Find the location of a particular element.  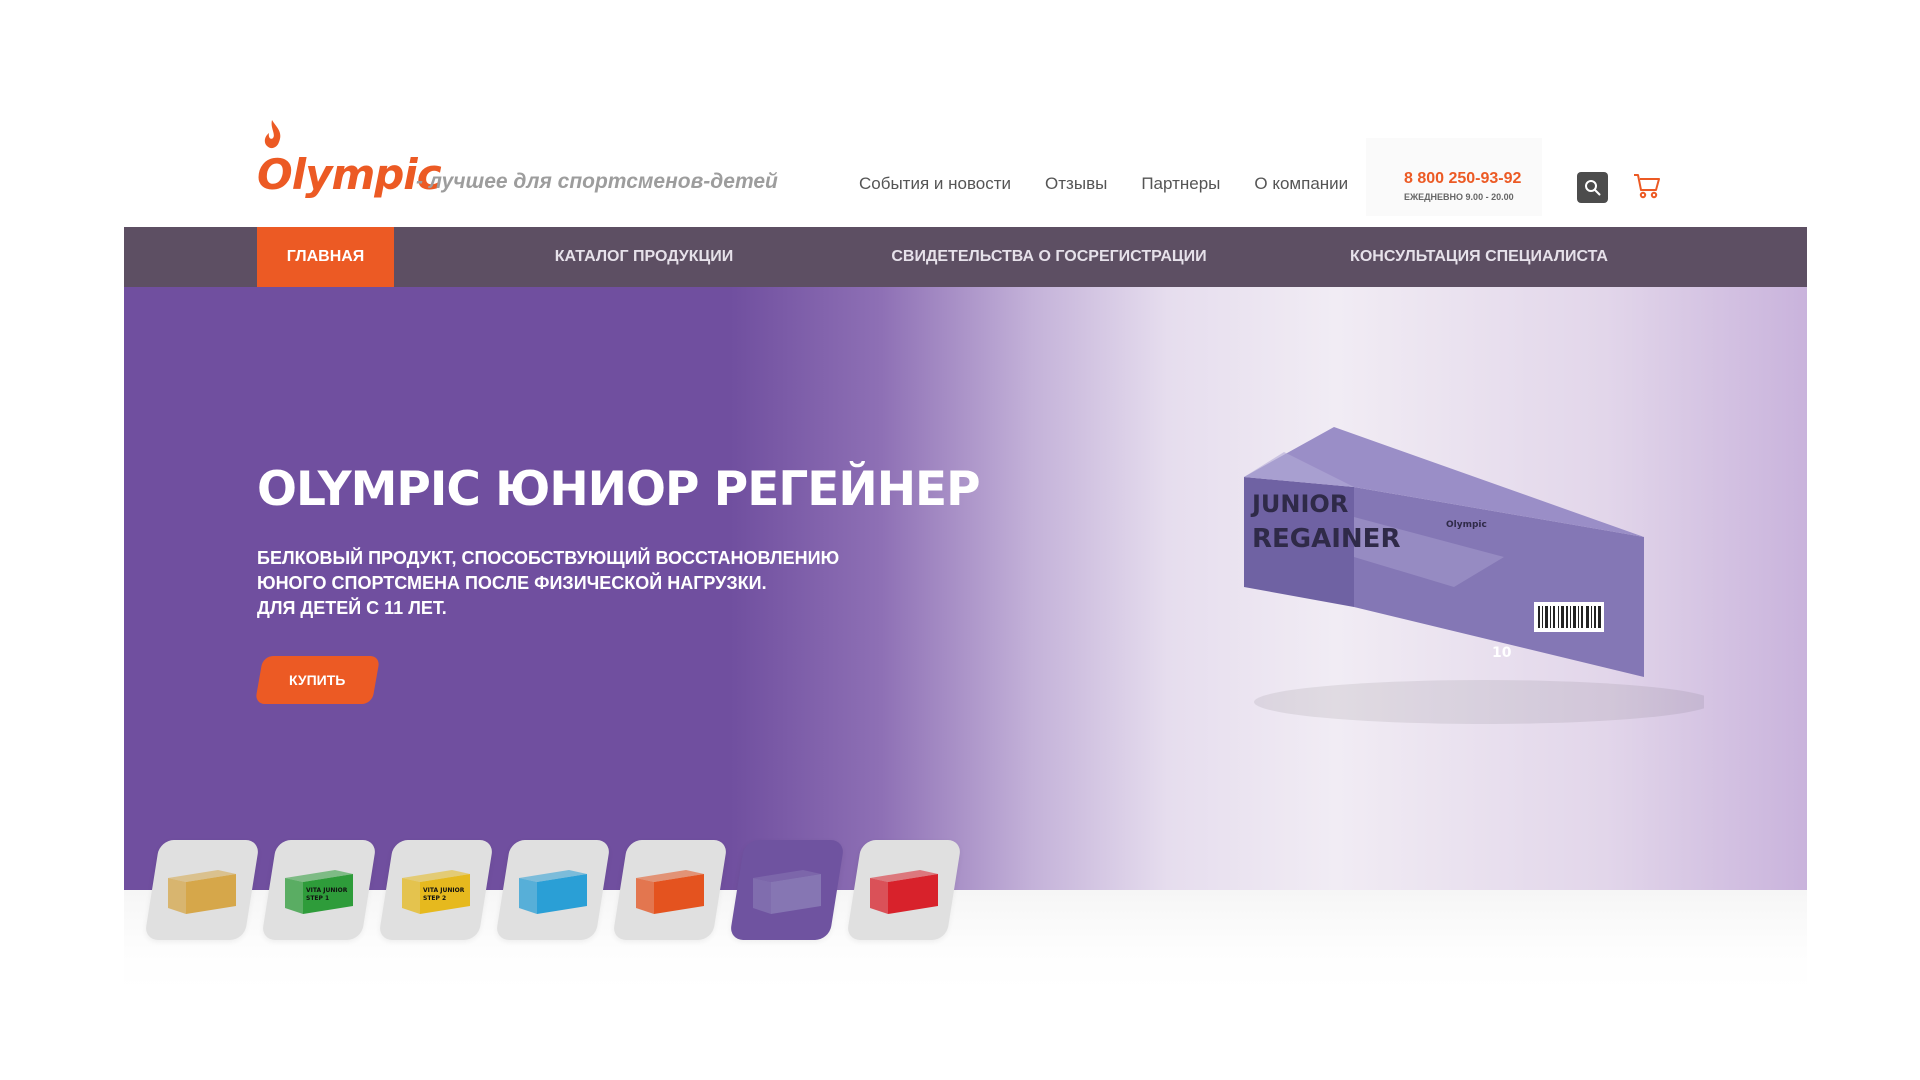

logo: Olympic is located at coordinates (349, 158).